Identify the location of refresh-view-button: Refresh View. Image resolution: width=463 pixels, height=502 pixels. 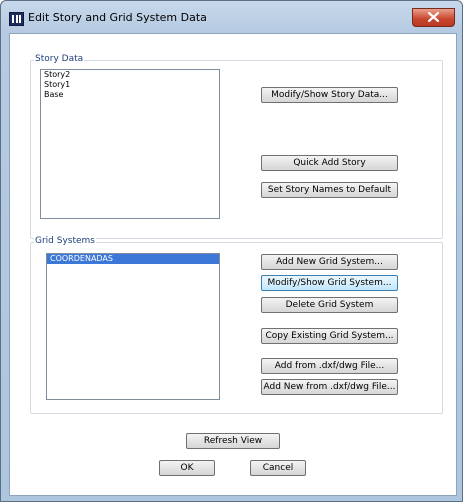
(233, 441).